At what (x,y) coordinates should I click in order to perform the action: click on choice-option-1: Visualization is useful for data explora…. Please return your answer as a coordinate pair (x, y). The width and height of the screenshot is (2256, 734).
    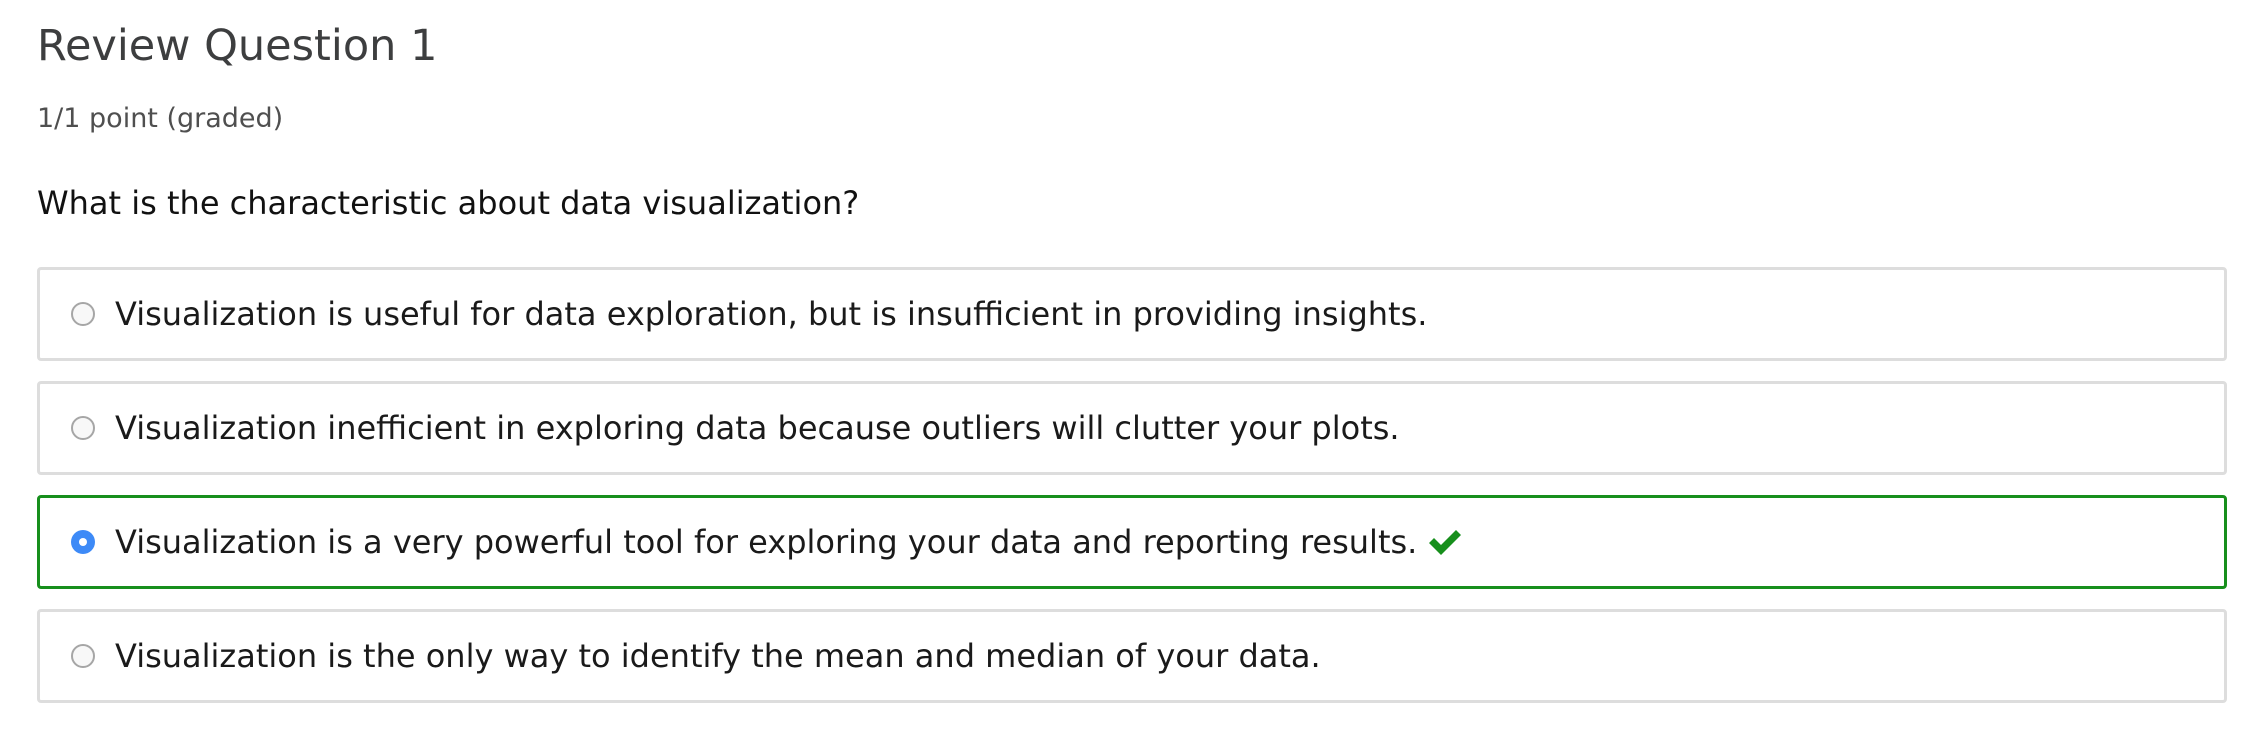
    Looking at the image, I should click on (1132, 314).